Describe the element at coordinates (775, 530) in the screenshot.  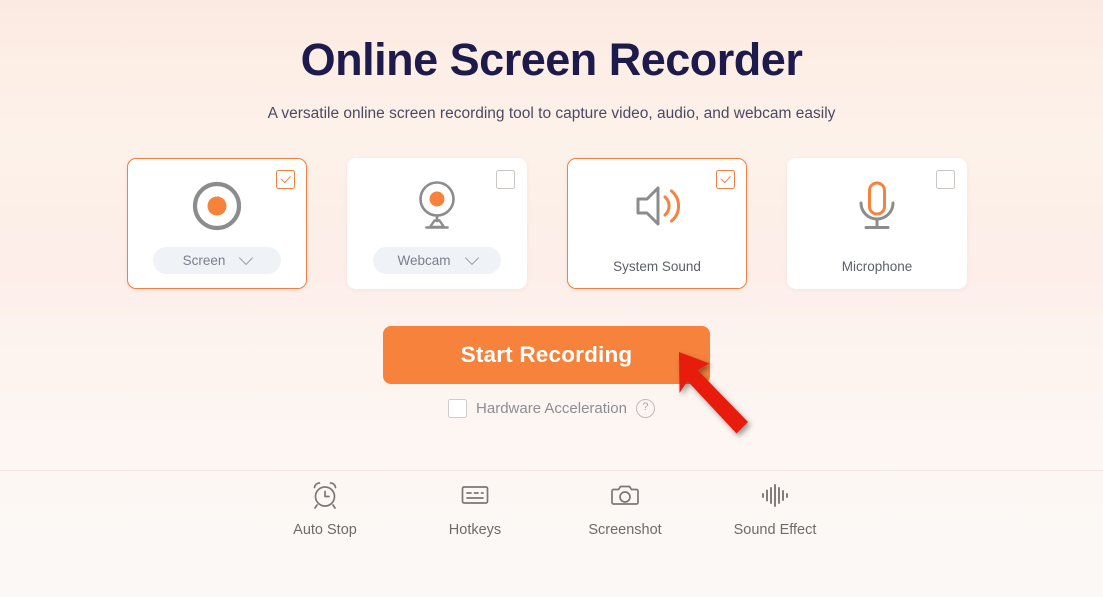
I see `tool-label-sound-effect: Sound Effect` at that location.